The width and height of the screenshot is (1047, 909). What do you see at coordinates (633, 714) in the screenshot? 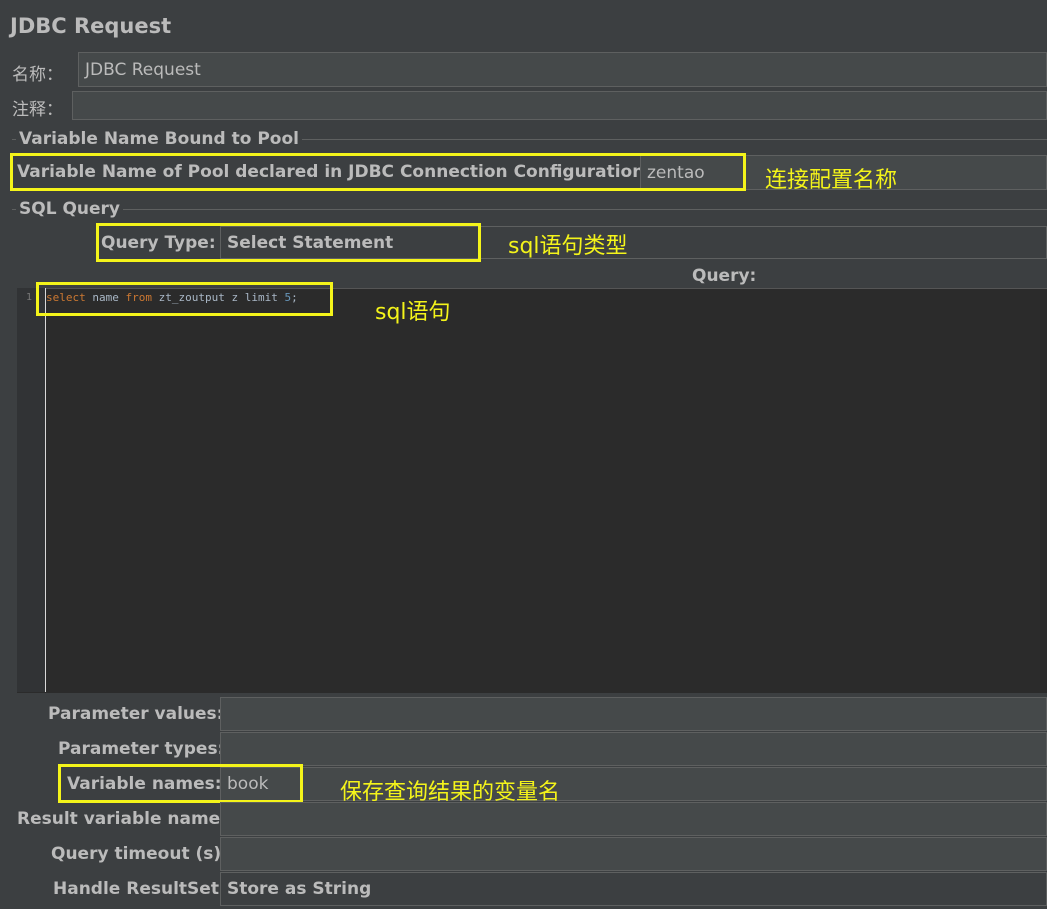
I see `parameter-values-input` at bounding box center [633, 714].